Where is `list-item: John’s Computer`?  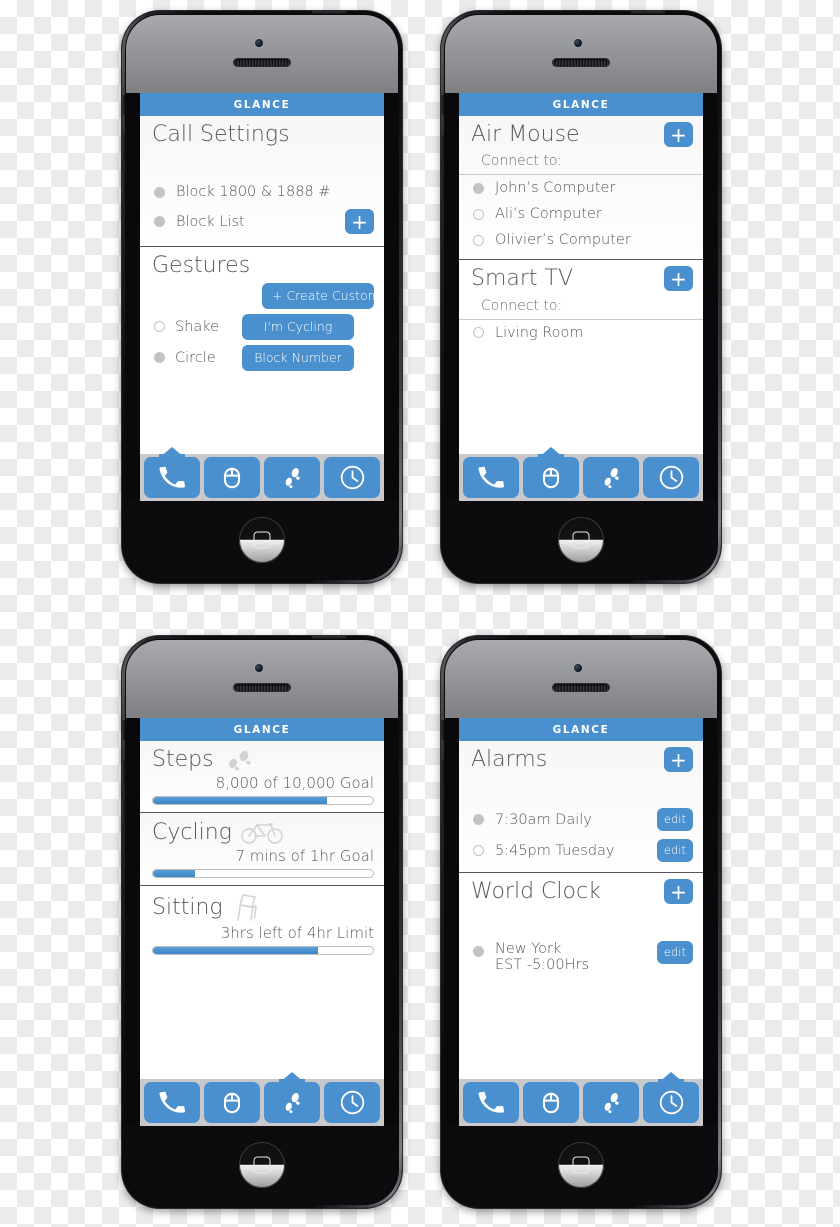
list-item: John’s Computer is located at coordinates (581, 188).